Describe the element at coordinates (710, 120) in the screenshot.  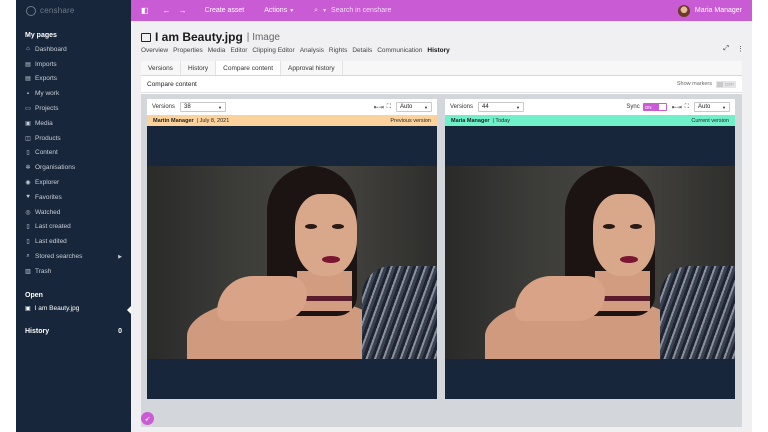
I see `version-tag: Current version` at that location.